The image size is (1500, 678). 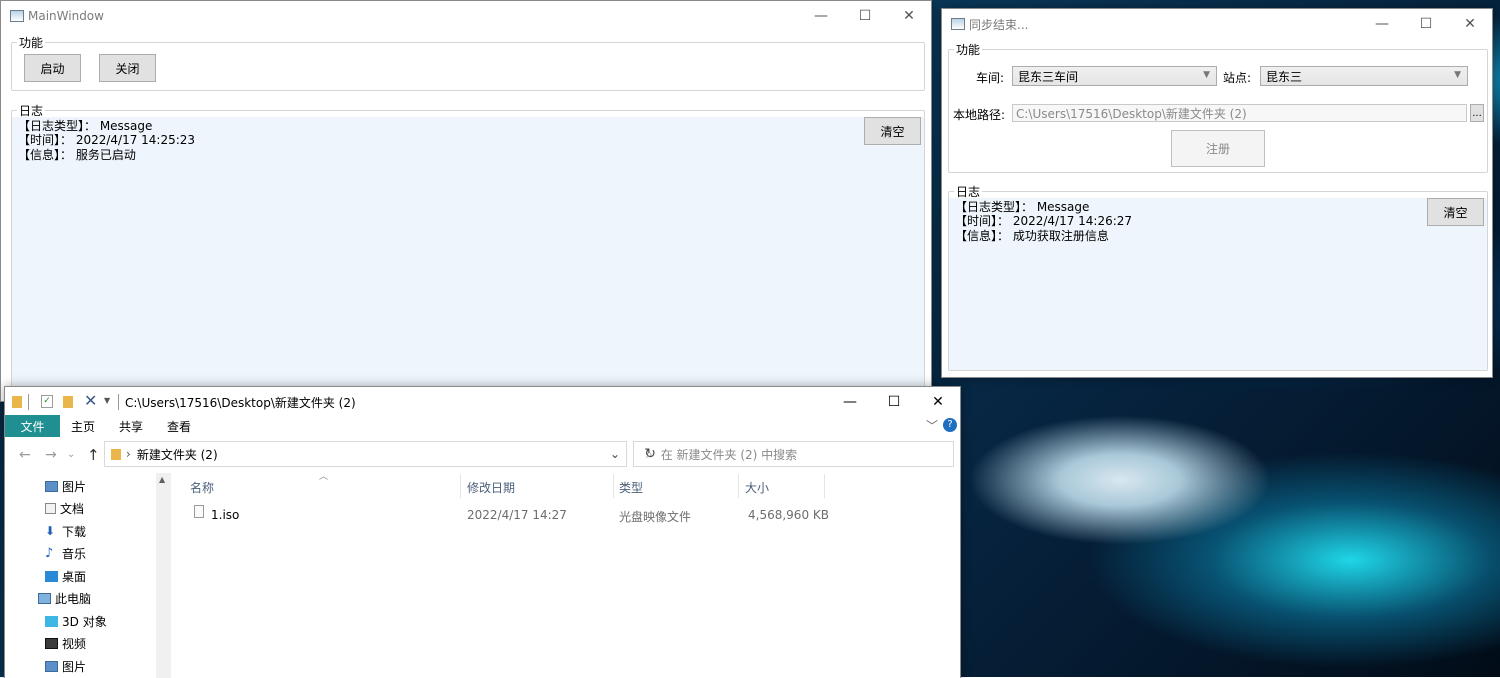 I want to click on sort-indicator-icon: ︿, so click(x=324, y=477).